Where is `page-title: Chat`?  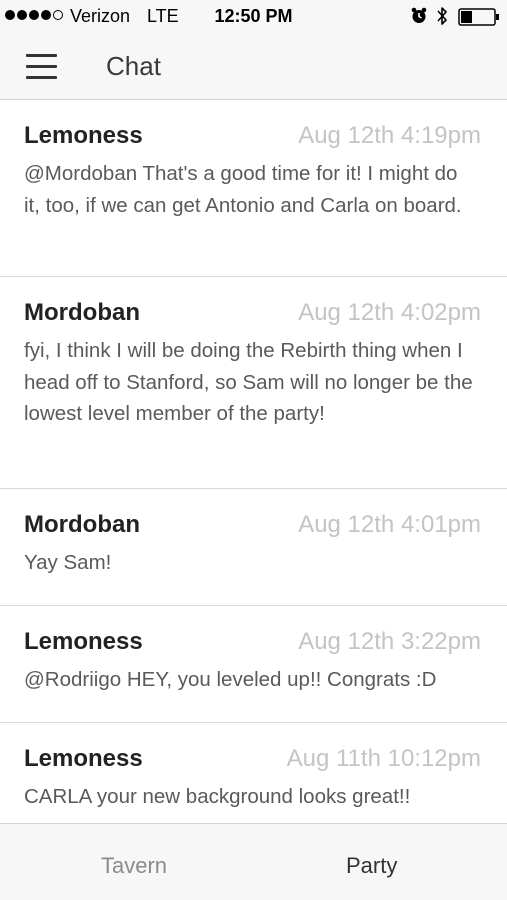
page-title: Chat is located at coordinates (133, 66).